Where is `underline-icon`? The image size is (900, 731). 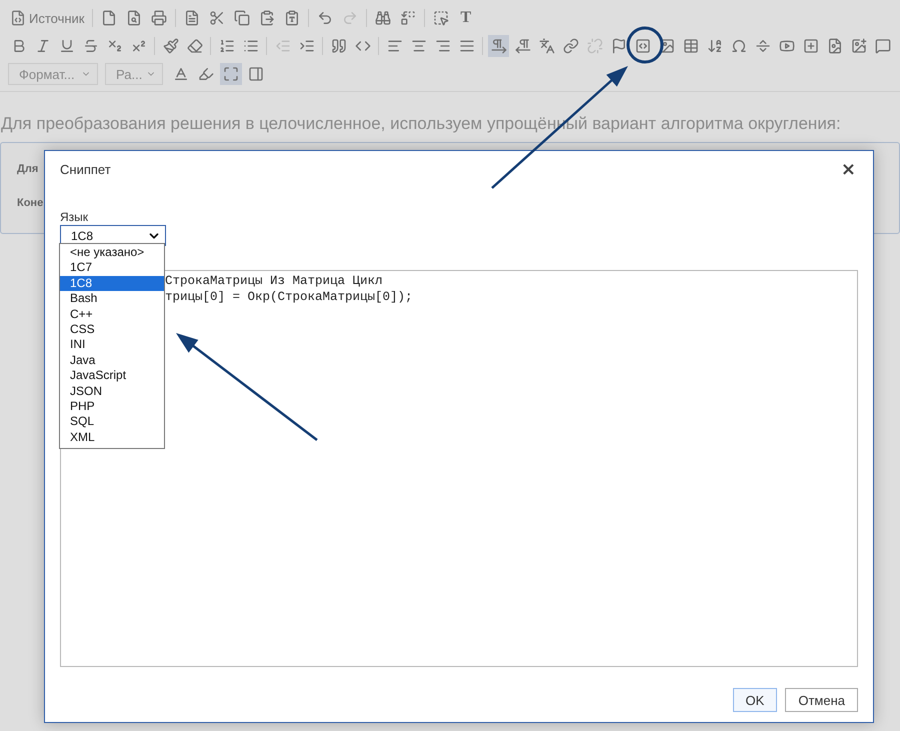
underline-icon is located at coordinates (66, 46).